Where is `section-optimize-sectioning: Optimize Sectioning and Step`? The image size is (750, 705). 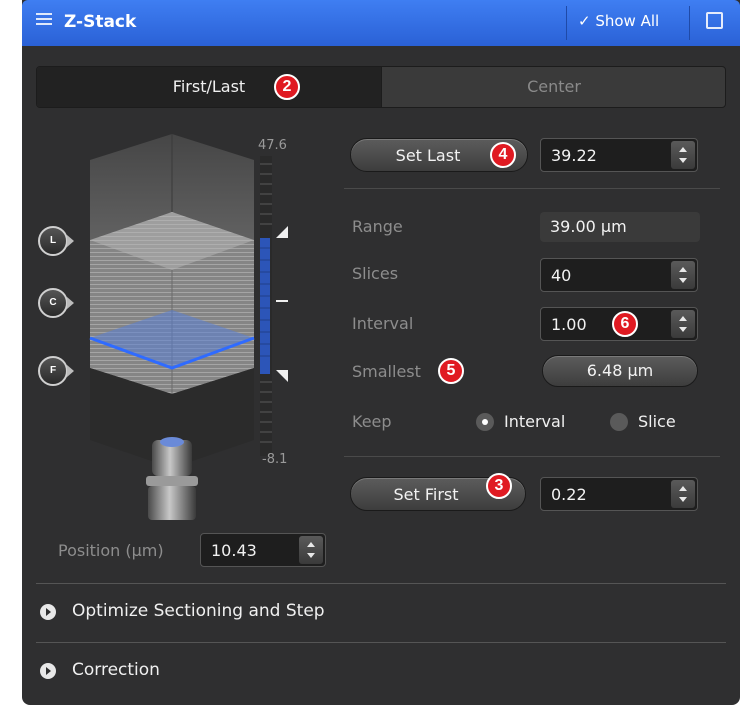
section-optimize-sectioning: Optimize Sectioning and Step is located at coordinates (381, 613).